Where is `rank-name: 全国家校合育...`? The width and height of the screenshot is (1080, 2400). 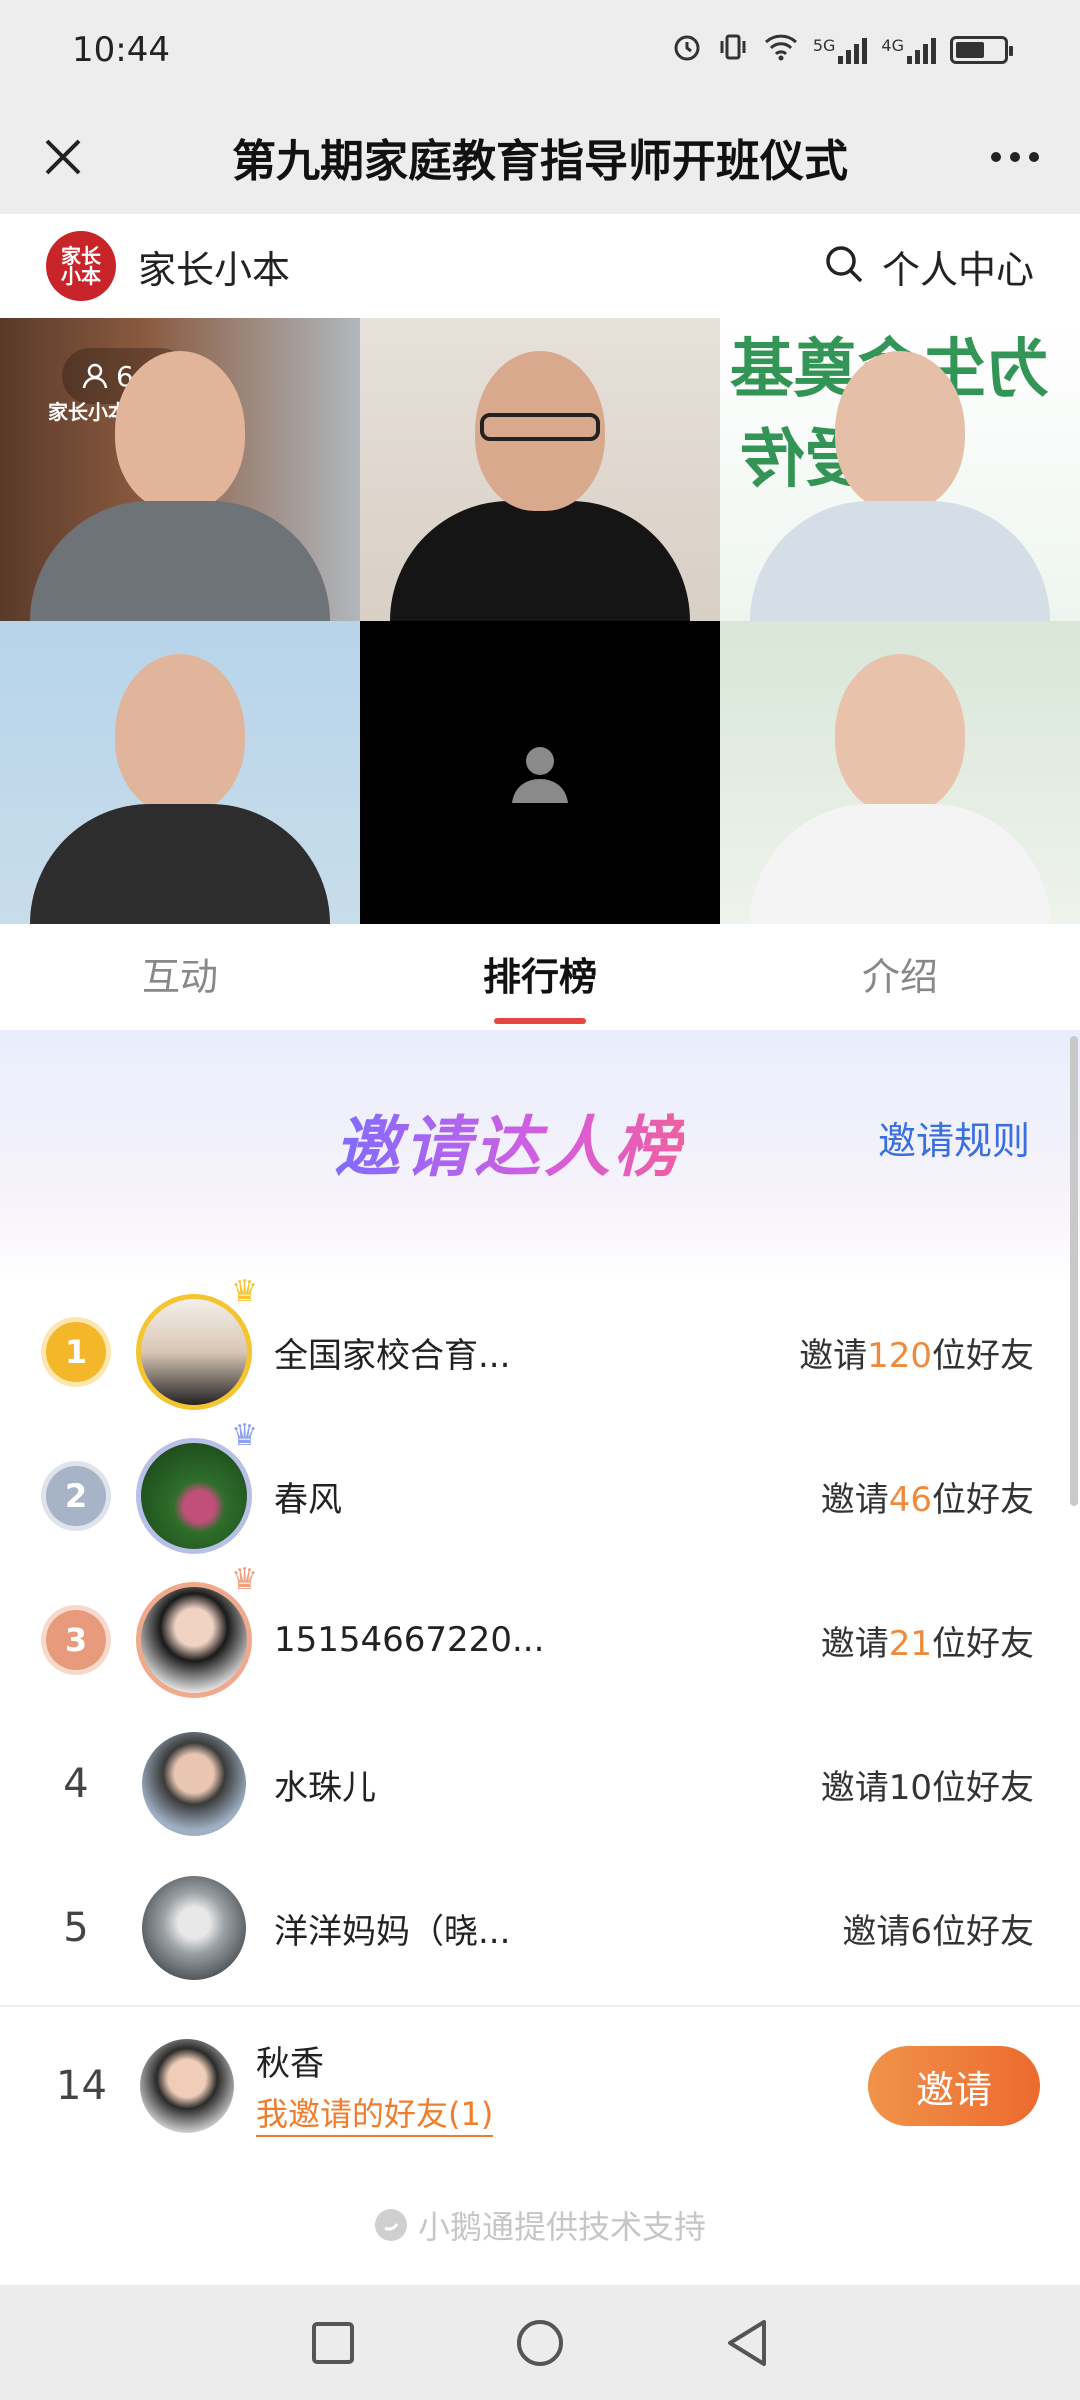
rank-name: 全国家校合育... is located at coordinates (392, 1355).